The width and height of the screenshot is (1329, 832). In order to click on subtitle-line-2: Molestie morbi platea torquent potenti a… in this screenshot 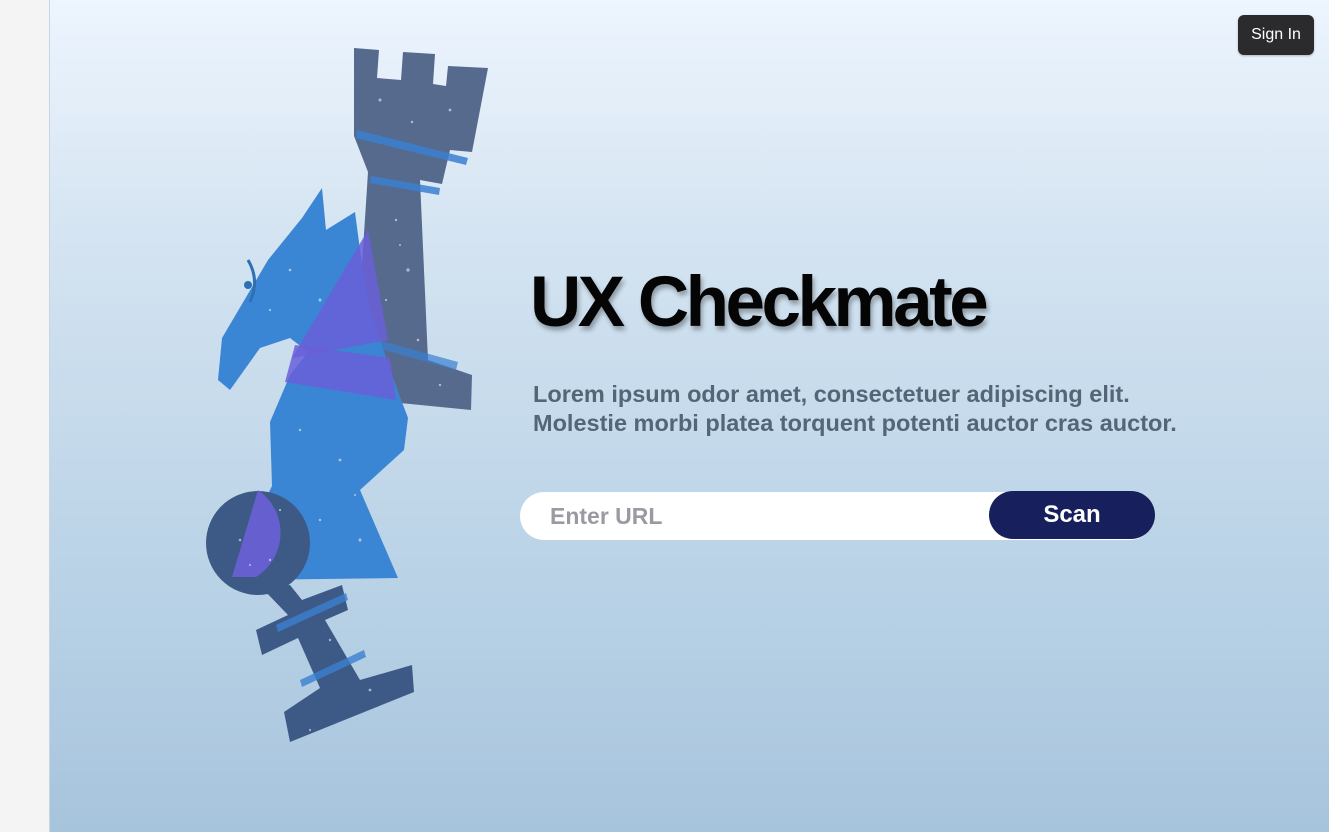, I will do `click(855, 423)`.